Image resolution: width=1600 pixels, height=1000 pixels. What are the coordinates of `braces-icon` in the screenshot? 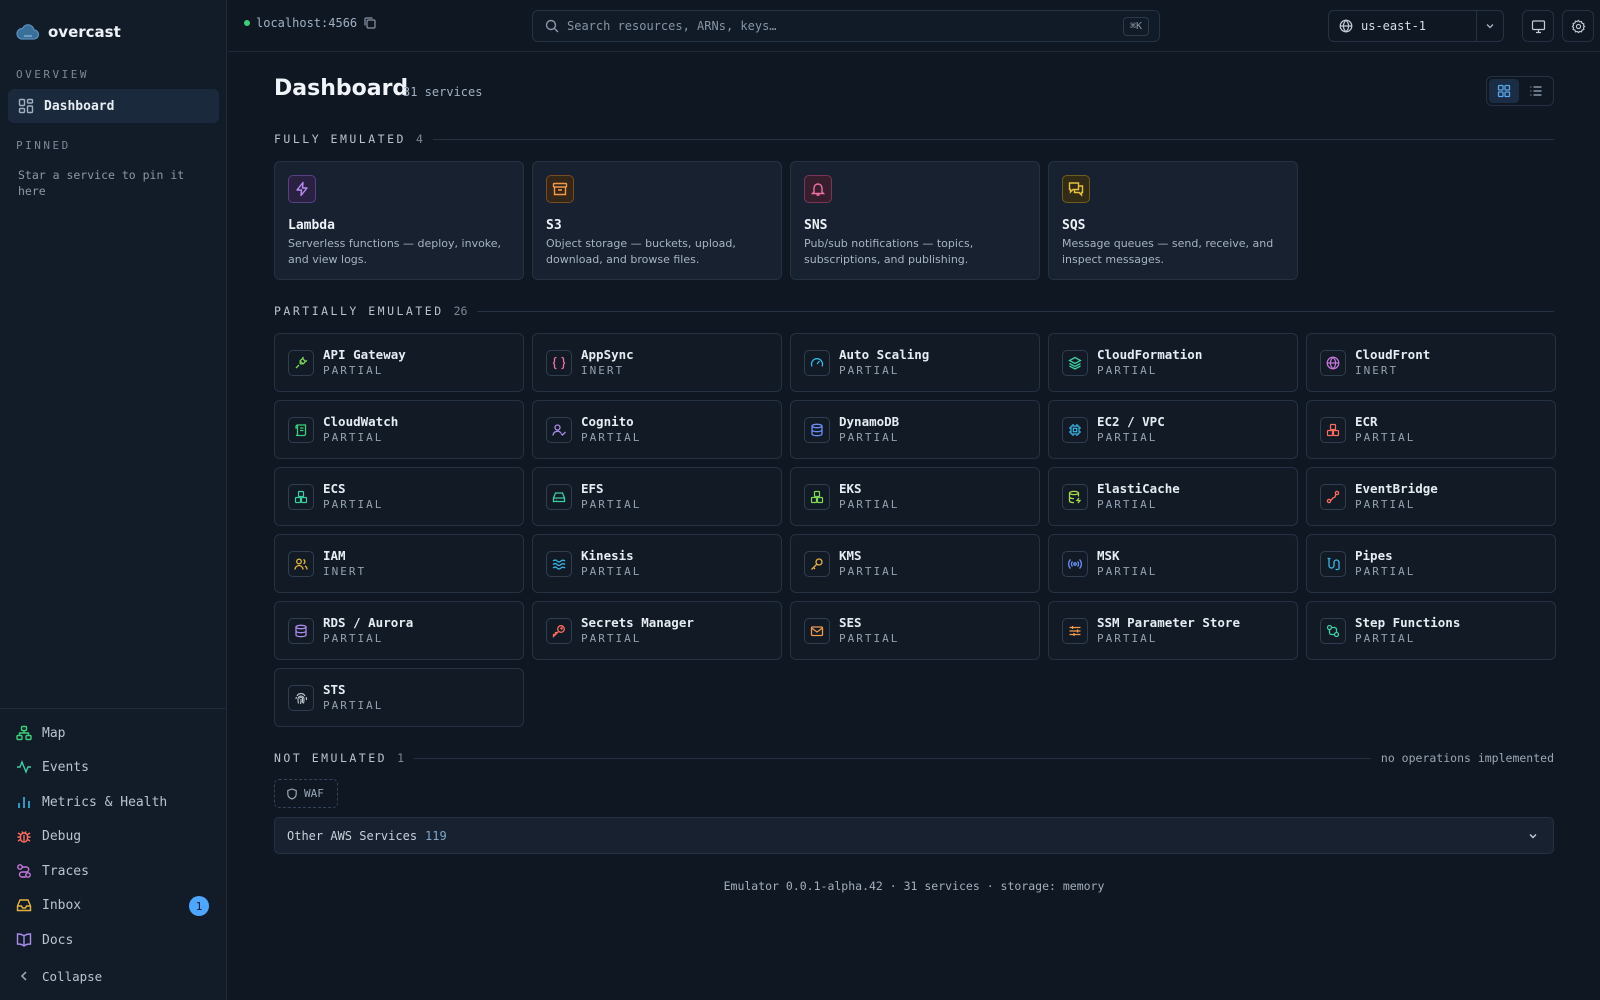 It's located at (559, 363).